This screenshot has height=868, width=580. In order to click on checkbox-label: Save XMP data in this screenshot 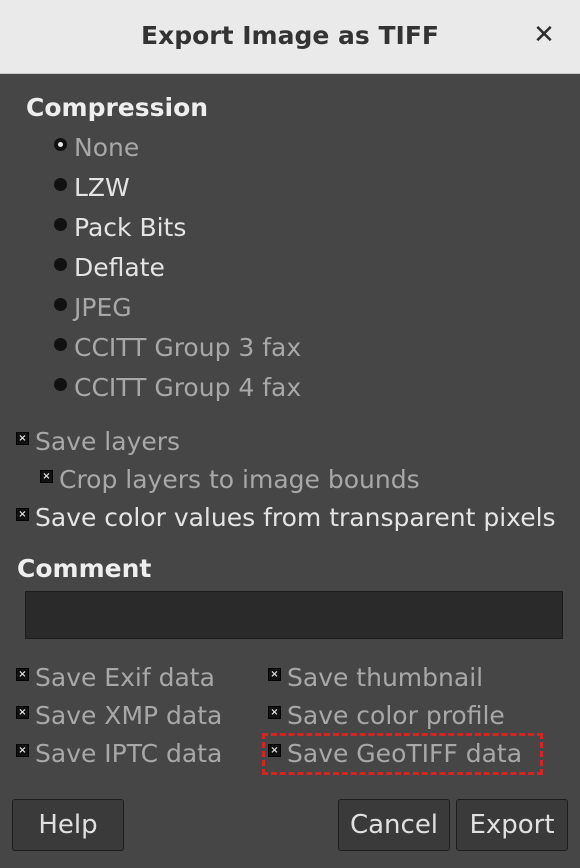, I will do `click(129, 715)`.